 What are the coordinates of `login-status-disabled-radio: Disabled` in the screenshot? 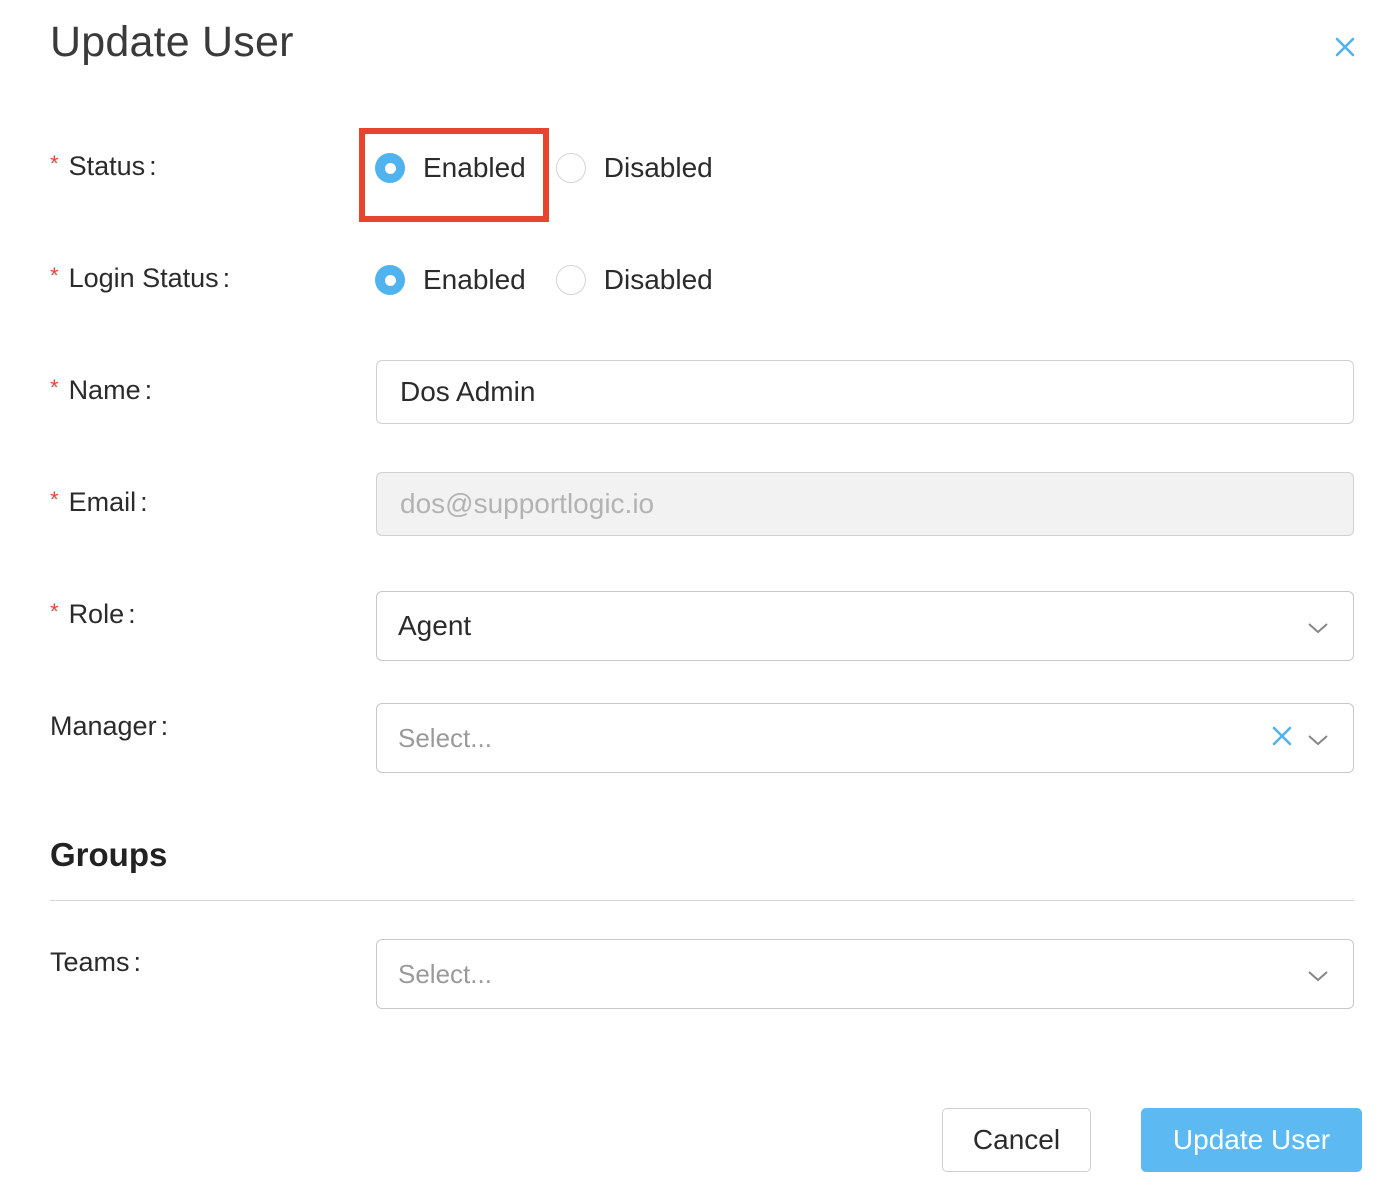 It's located at (634, 280).